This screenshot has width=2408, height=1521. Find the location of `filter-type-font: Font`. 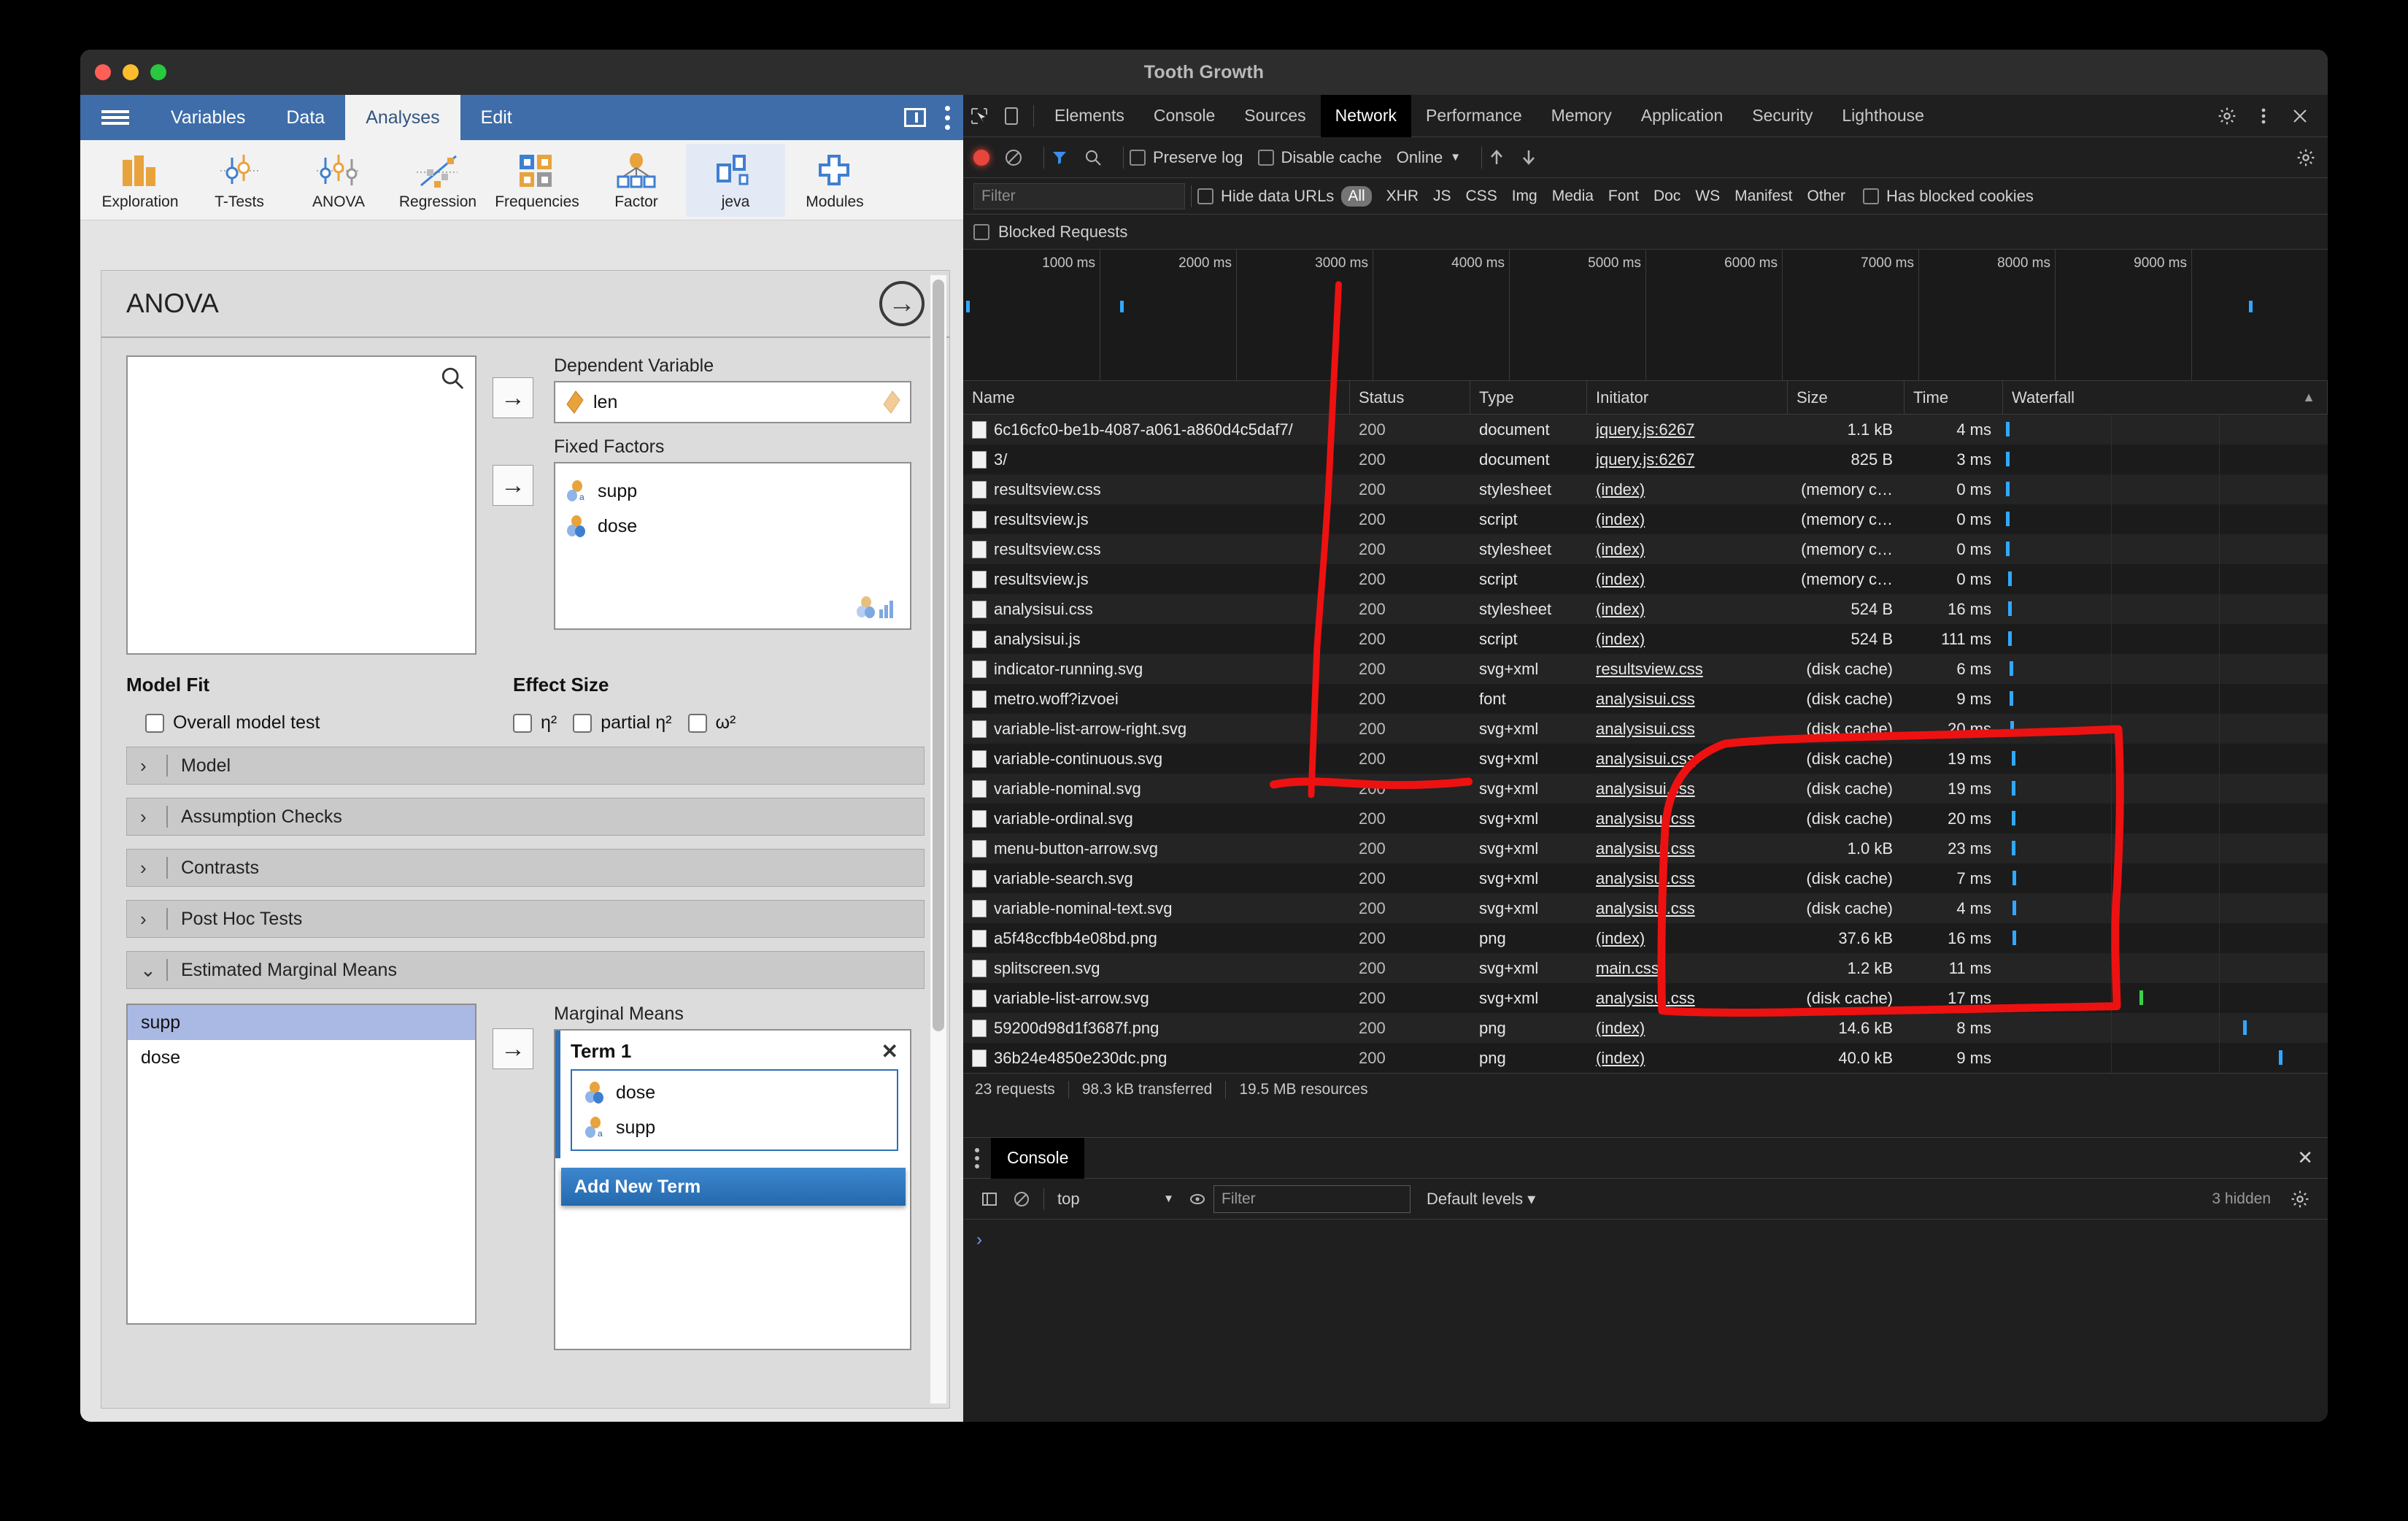

filter-type-font: Font is located at coordinates (1623, 196).